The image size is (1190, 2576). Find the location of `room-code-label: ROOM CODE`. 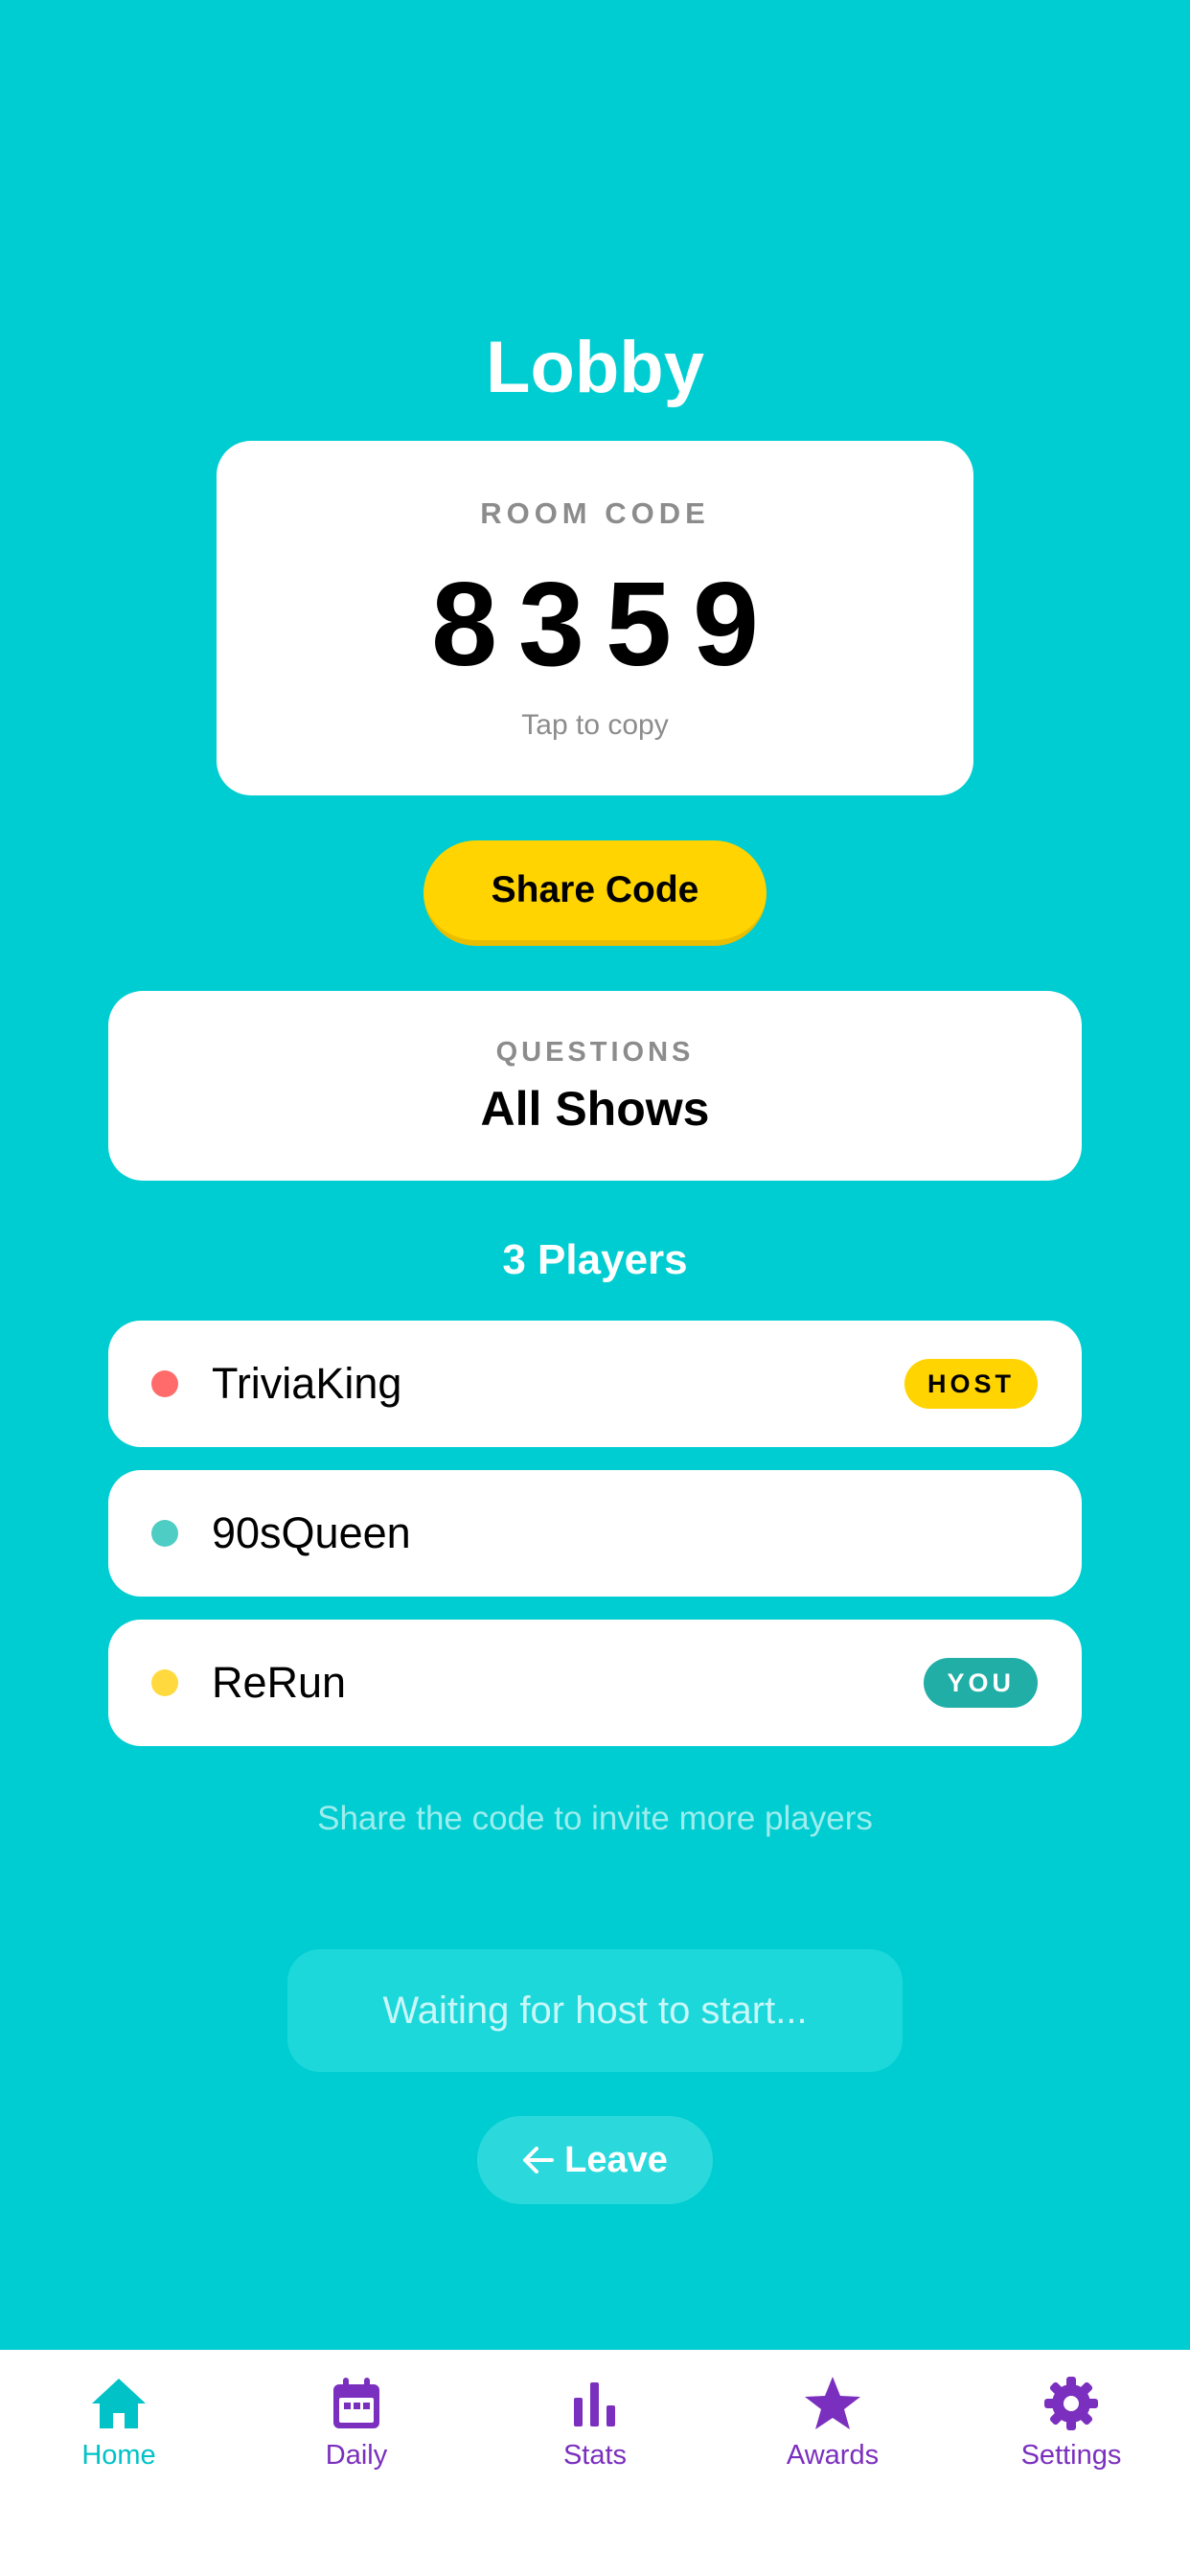

room-code-label: ROOM CODE is located at coordinates (595, 513).